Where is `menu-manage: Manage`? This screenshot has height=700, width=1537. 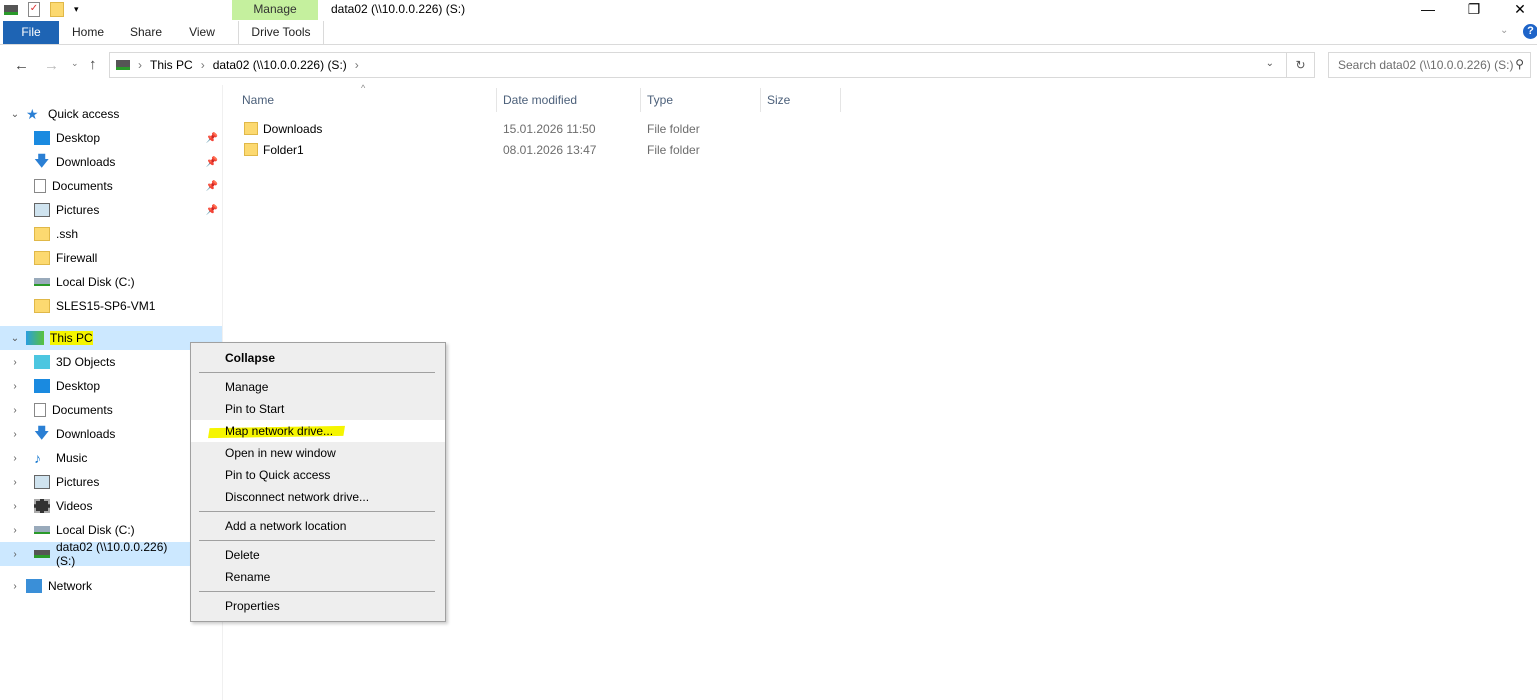 menu-manage: Manage is located at coordinates (318, 387).